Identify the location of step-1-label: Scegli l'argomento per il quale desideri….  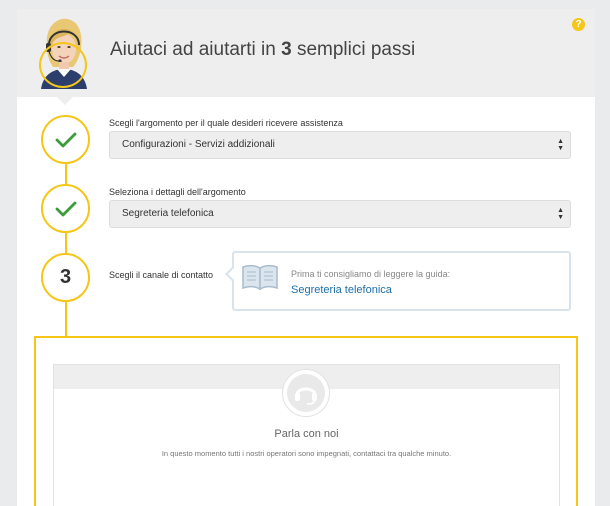
(226, 123).